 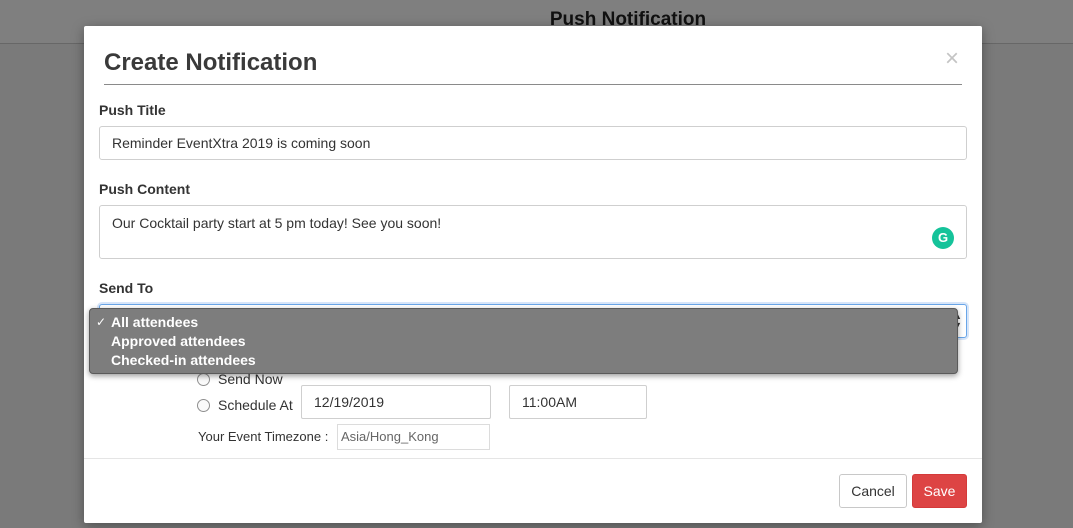 I want to click on dropdown-option-all-attendees: ✓ All attendees, so click(x=523, y=322).